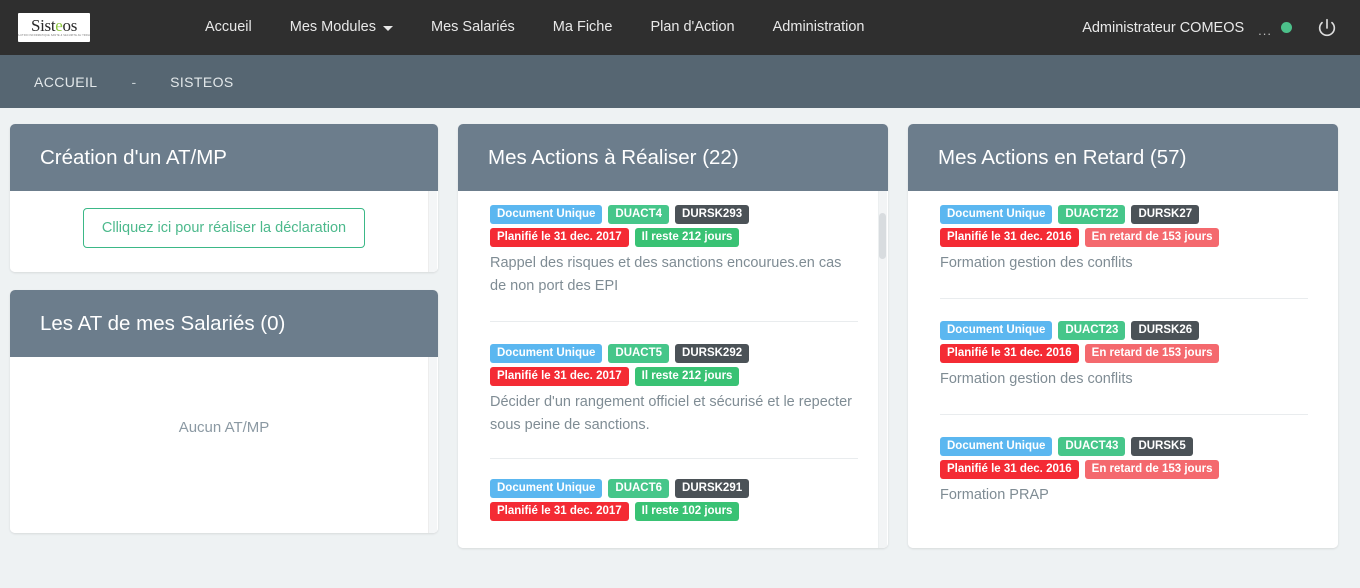 This screenshot has width=1360, height=588. I want to click on nav-item-plan-daction: Plan d'Action, so click(692, 27).